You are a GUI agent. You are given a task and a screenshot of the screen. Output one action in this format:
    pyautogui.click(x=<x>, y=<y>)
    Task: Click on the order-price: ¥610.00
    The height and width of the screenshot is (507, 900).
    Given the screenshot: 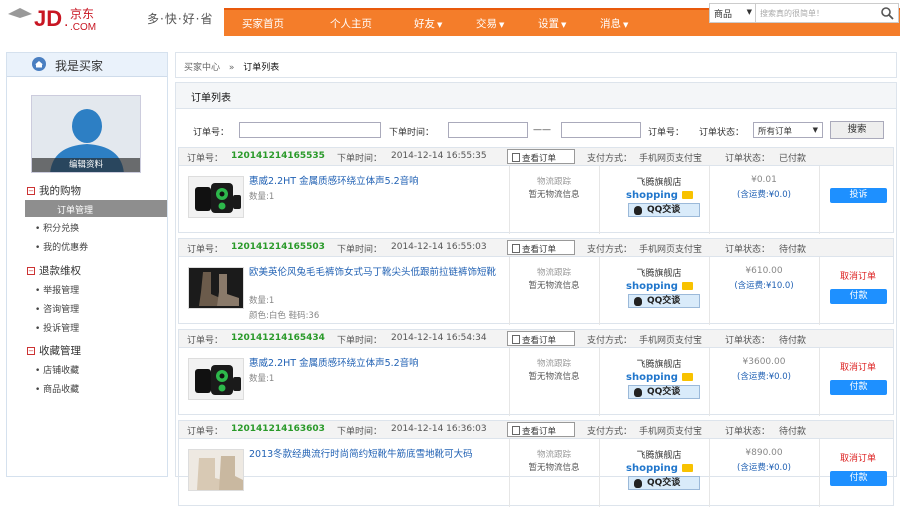 What is the action you would take?
    pyautogui.click(x=764, y=271)
    